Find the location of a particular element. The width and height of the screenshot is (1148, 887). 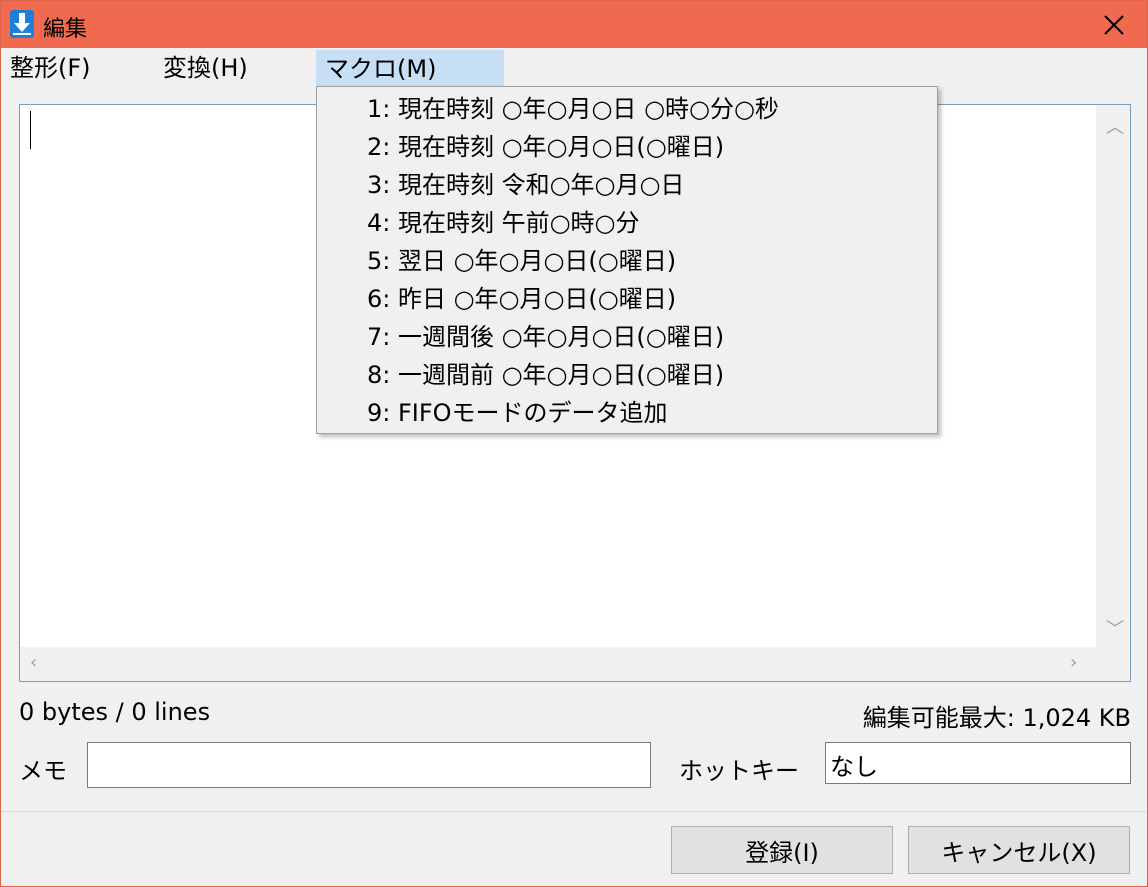

text-caret is located at coordinates (30, 130).